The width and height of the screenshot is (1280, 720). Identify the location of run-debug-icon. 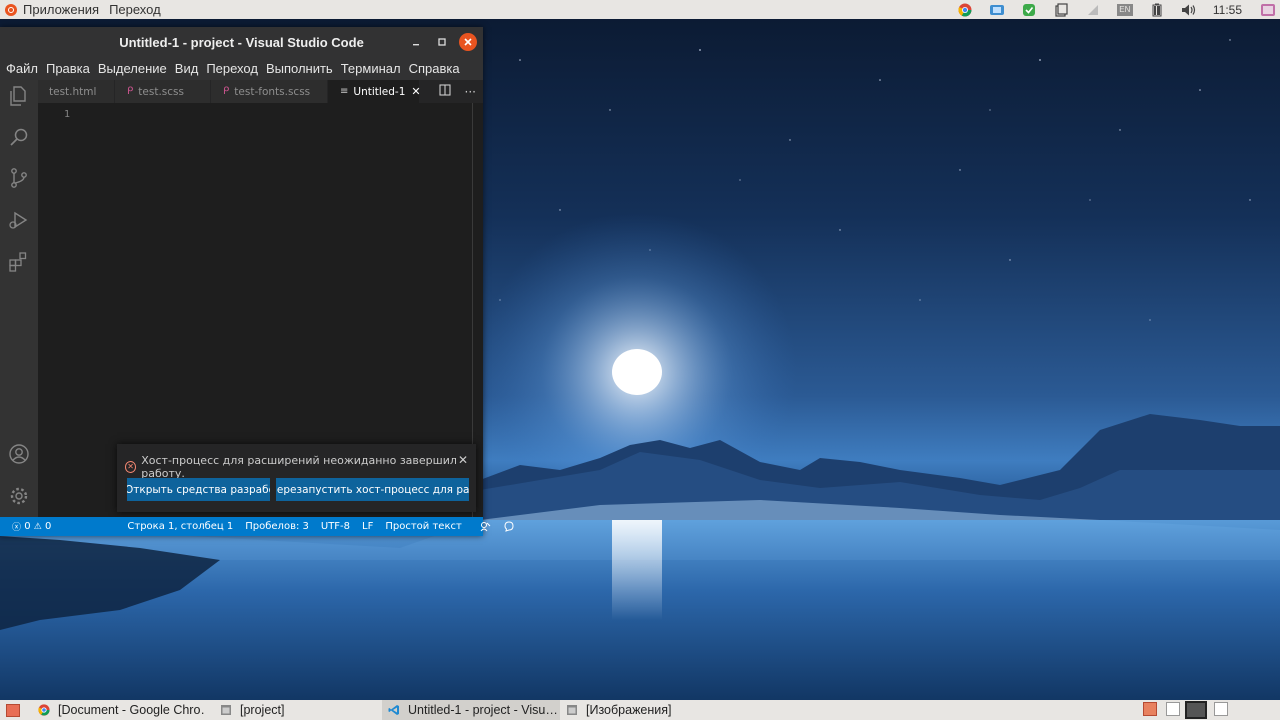
(19, 220).